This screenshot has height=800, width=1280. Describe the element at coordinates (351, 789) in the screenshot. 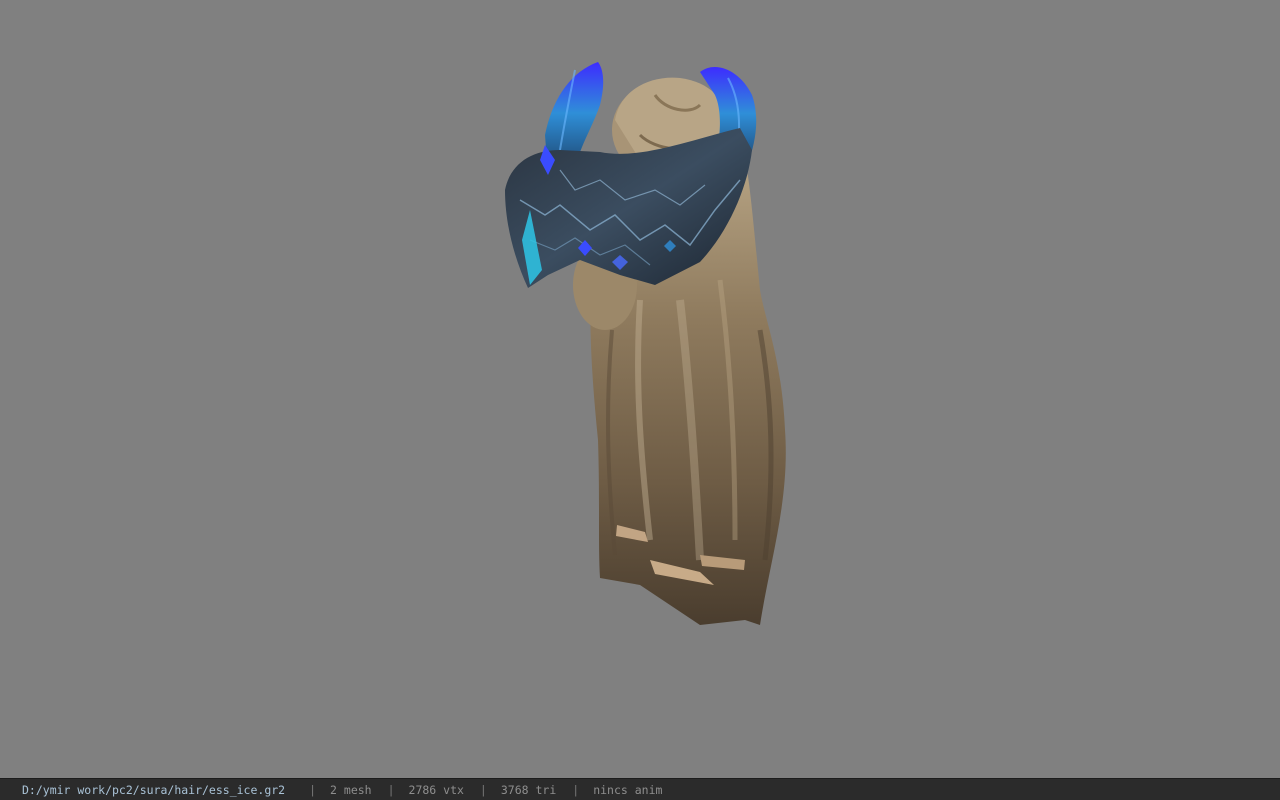

I see `mesh-count: 2 mesh` at that location.